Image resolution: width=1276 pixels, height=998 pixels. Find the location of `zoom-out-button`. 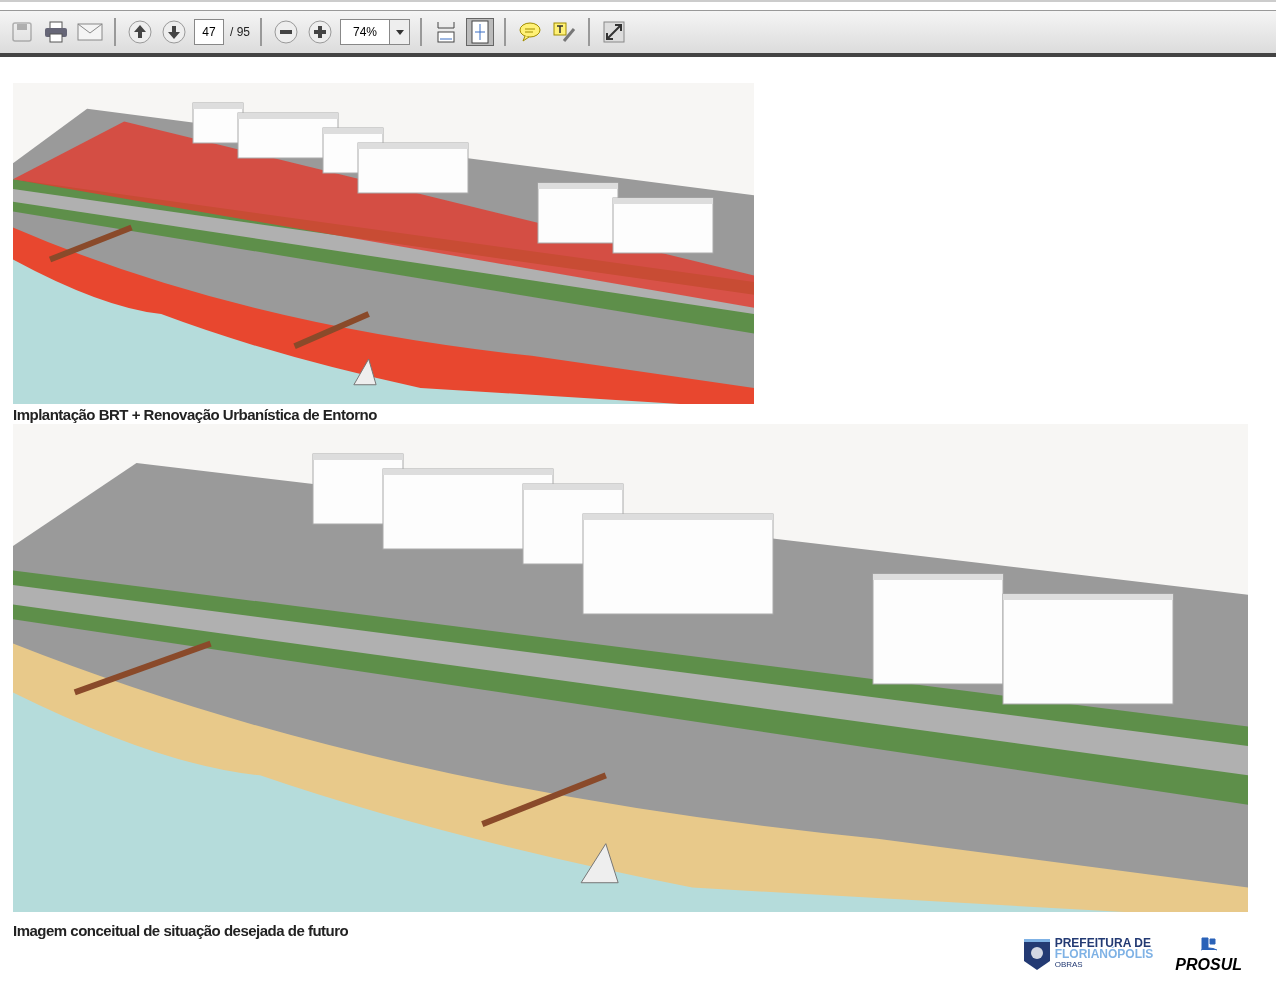

zoom-out-button is located at coordinates (286, 32).